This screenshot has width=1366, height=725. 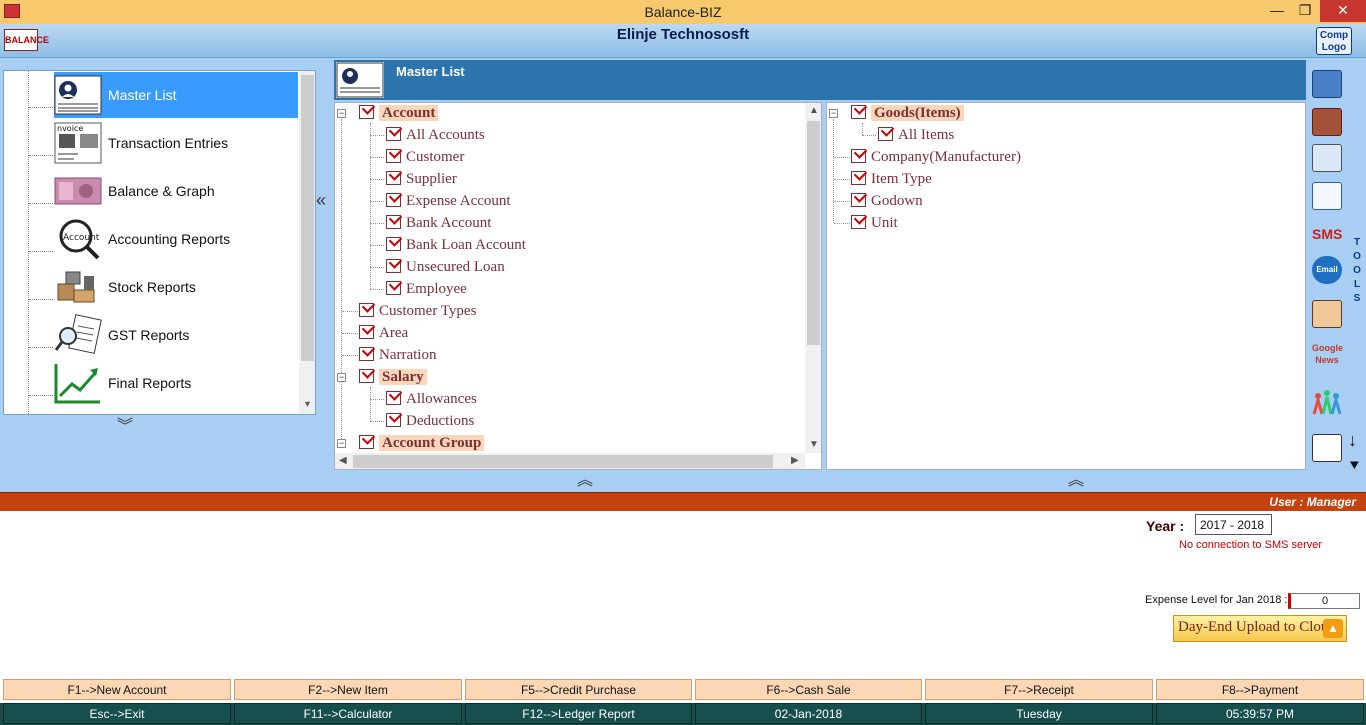 What do you see at coordinates (348, 713) in the screenshot?
I see `f11-calculator-button: F11-->Calculator` at bounding box center [348, 713].